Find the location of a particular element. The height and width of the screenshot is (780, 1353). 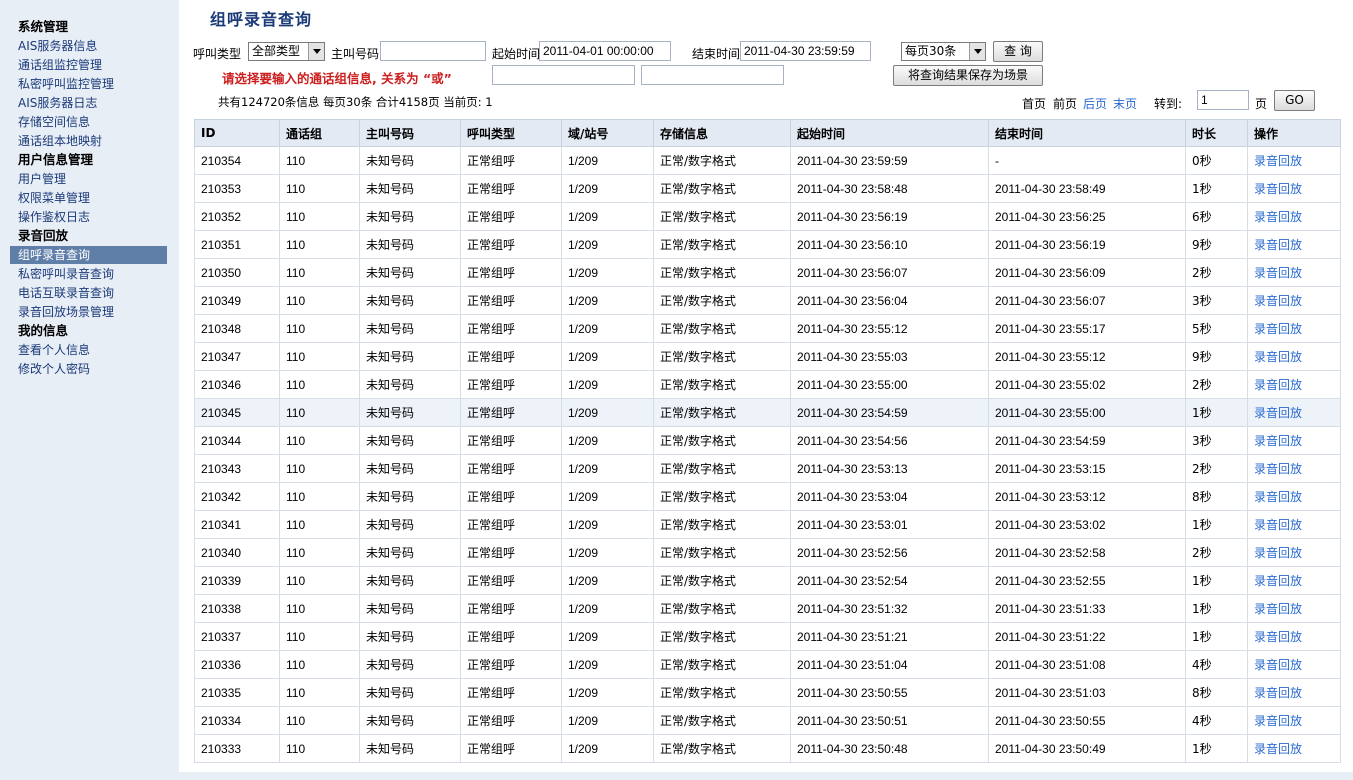

col-header-storage: 存储信息 is located at coordinates (722, 133).